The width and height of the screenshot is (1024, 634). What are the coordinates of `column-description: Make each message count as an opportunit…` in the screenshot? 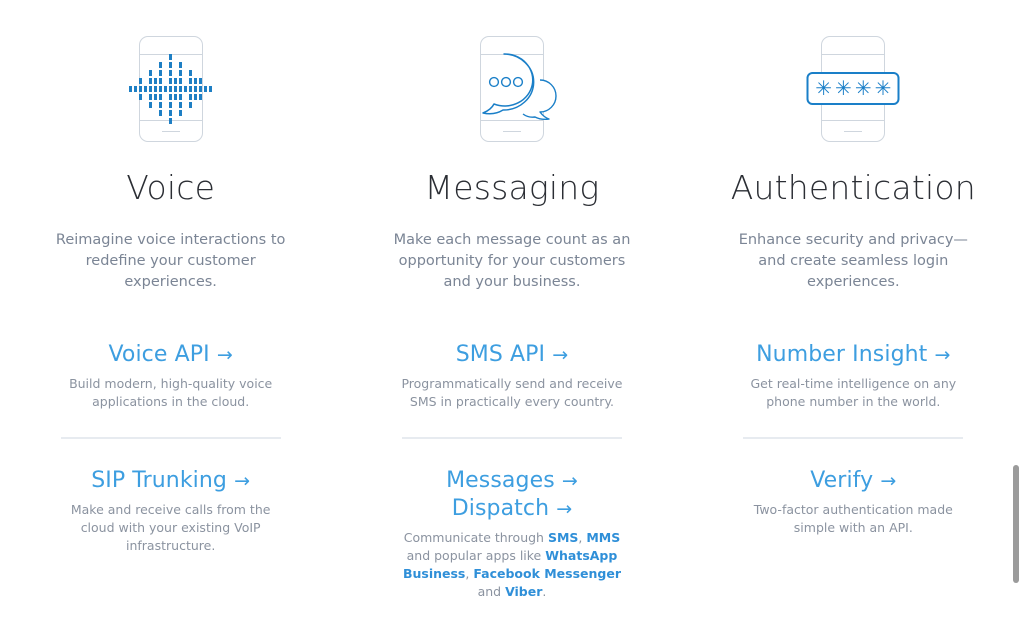 It's located at (512, 261).